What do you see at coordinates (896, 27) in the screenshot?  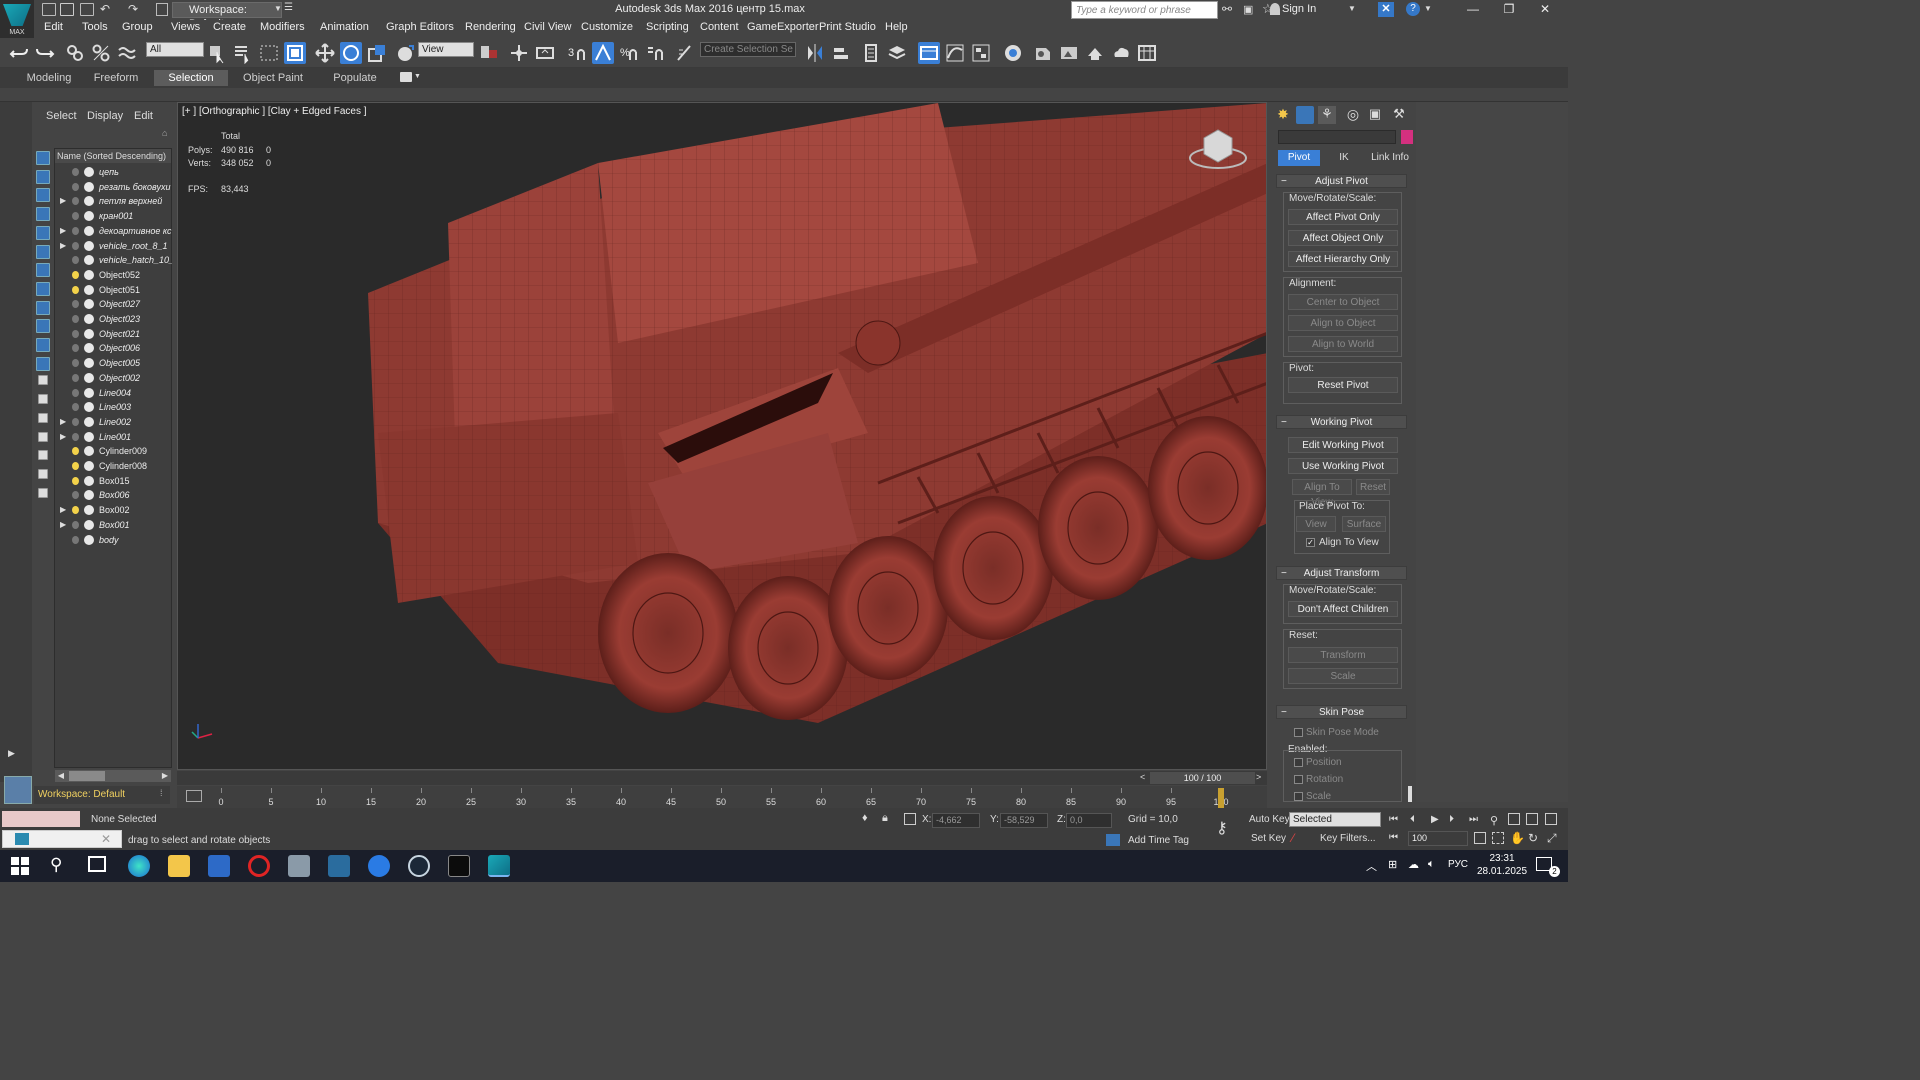 I see `menu-help: Help` at bounding box center [896, 27].